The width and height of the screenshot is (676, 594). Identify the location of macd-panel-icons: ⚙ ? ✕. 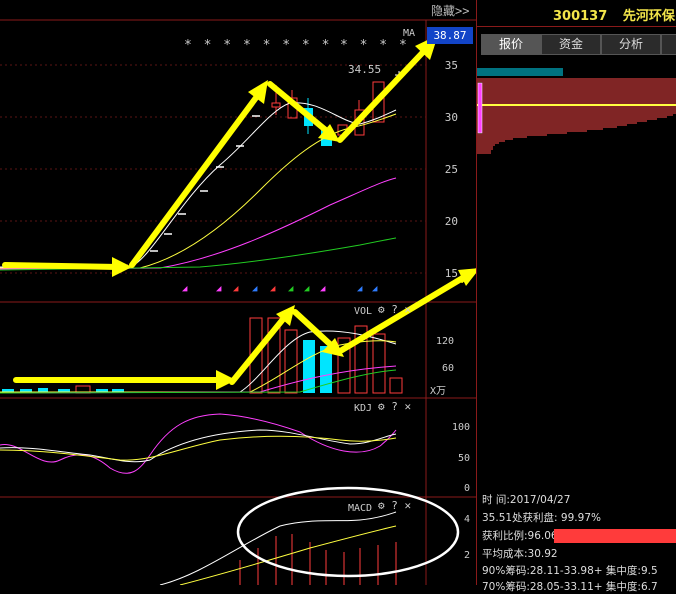
(394, 505).